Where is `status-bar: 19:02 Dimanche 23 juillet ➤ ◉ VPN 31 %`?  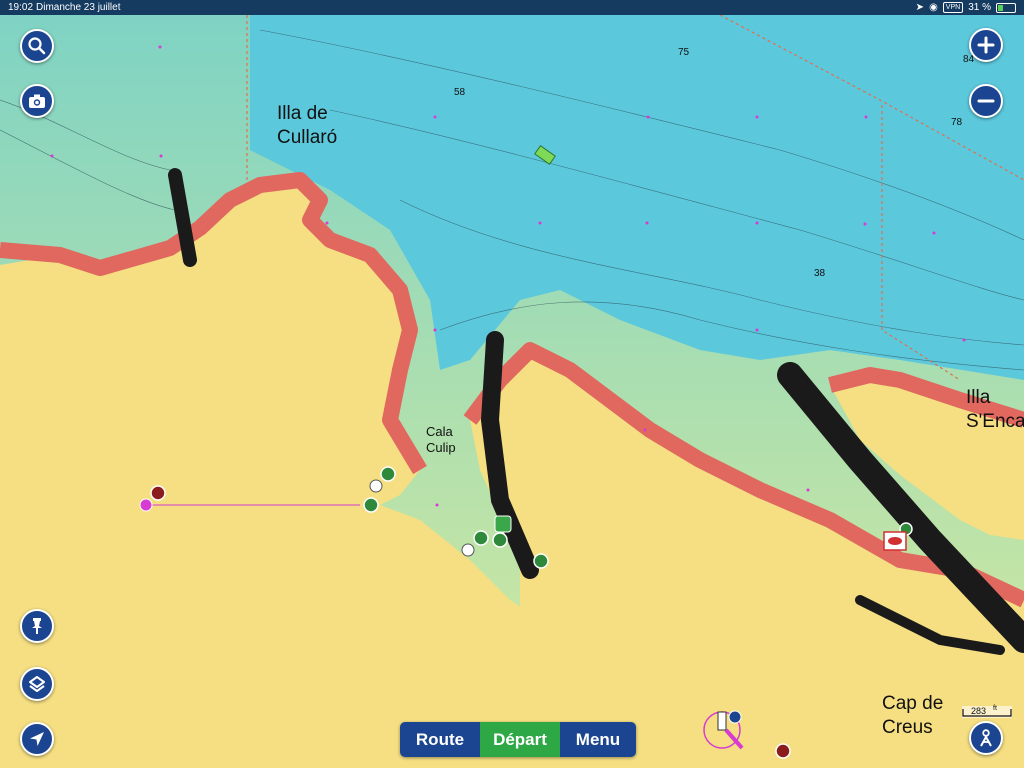 status-bar: 19:02 Dimanche 23 juillet ➤ ◉ VPN 31 % is located at coordinates (512, 7).